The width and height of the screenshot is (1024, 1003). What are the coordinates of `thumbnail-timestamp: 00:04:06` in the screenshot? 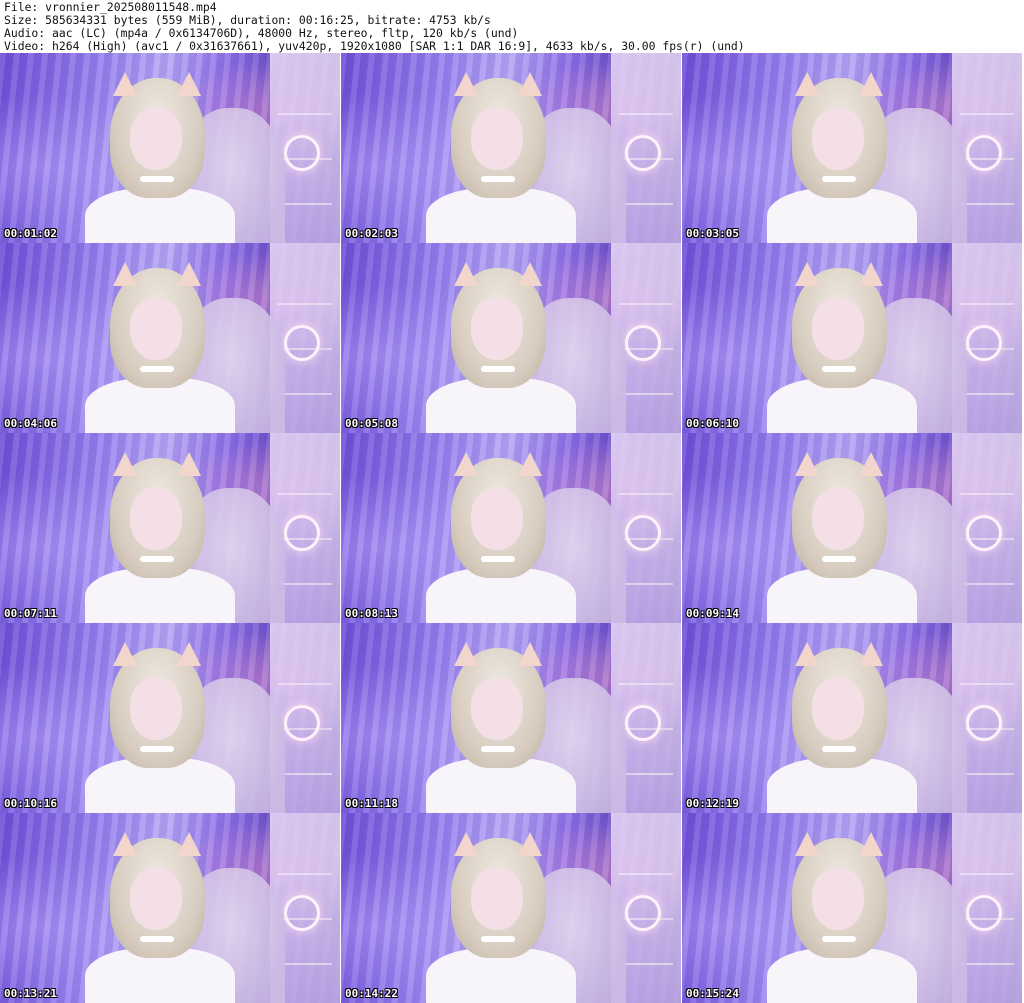 It's located at (30, 423).